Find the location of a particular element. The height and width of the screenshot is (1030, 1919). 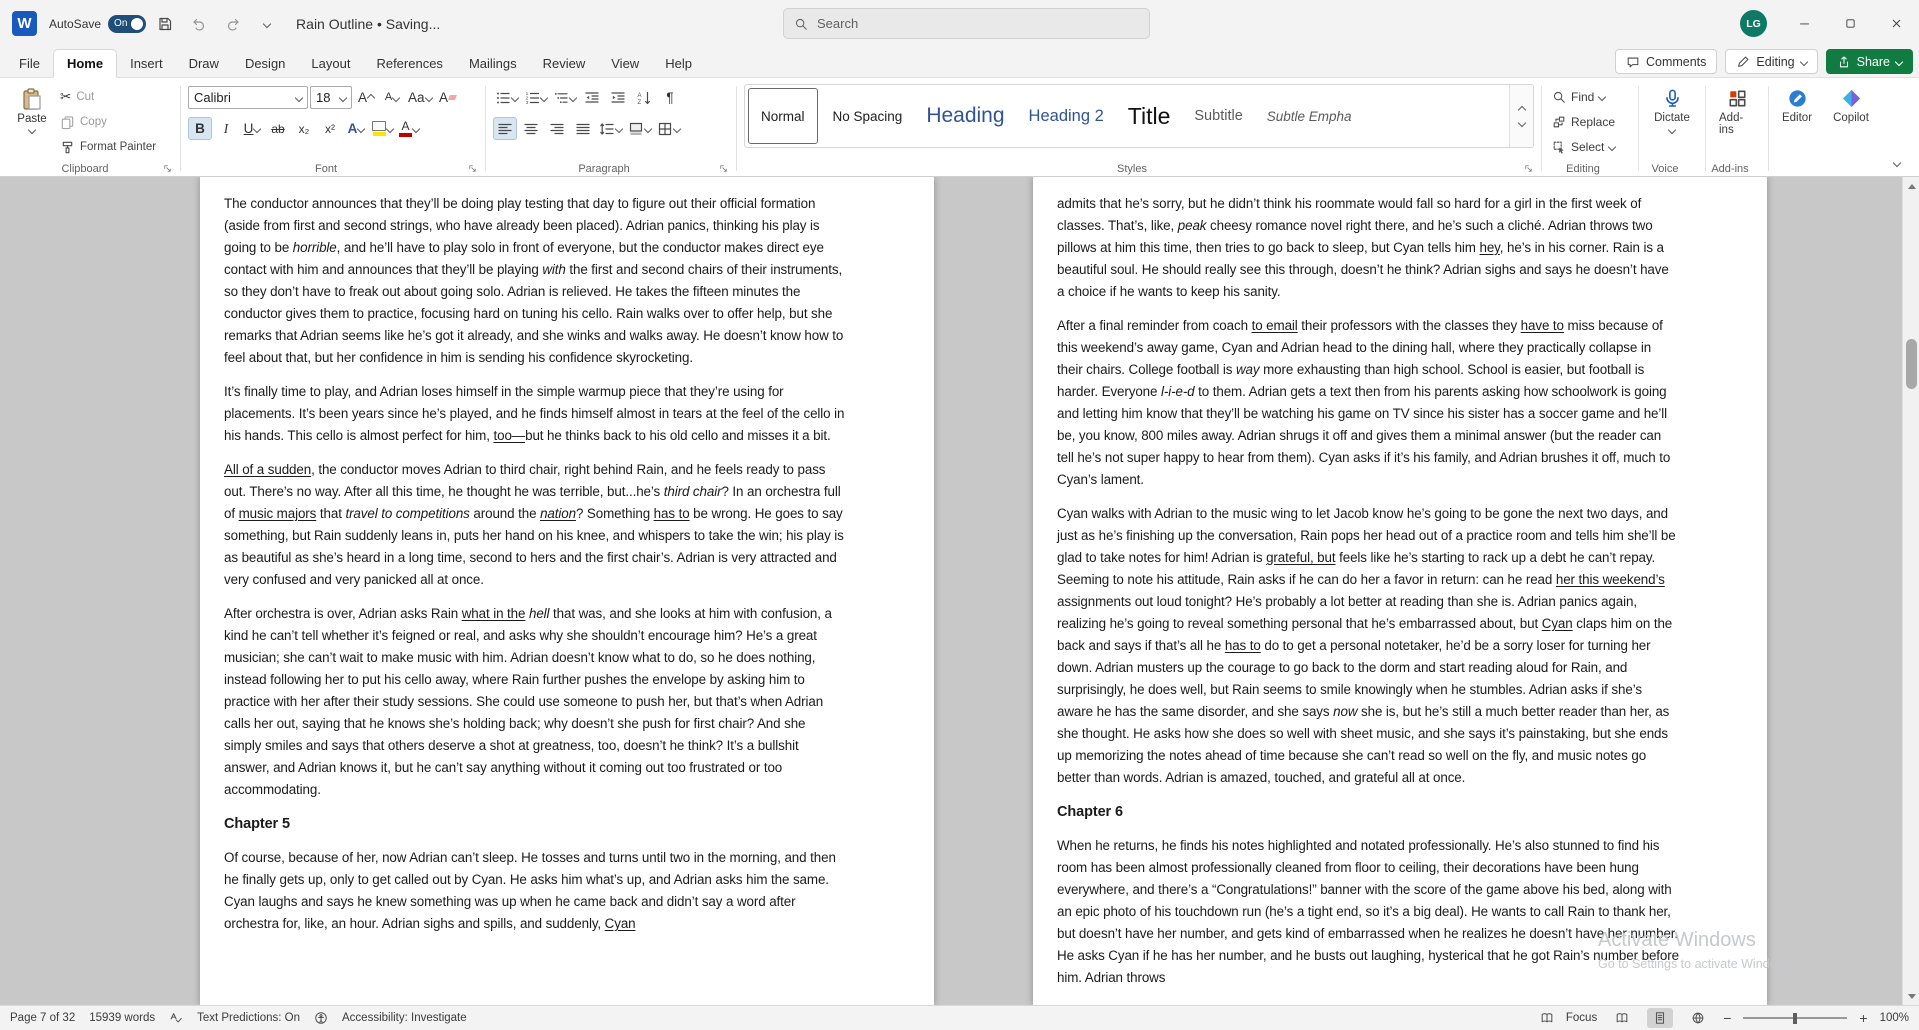

style-title: Title is located at coordinates (1149, 116).